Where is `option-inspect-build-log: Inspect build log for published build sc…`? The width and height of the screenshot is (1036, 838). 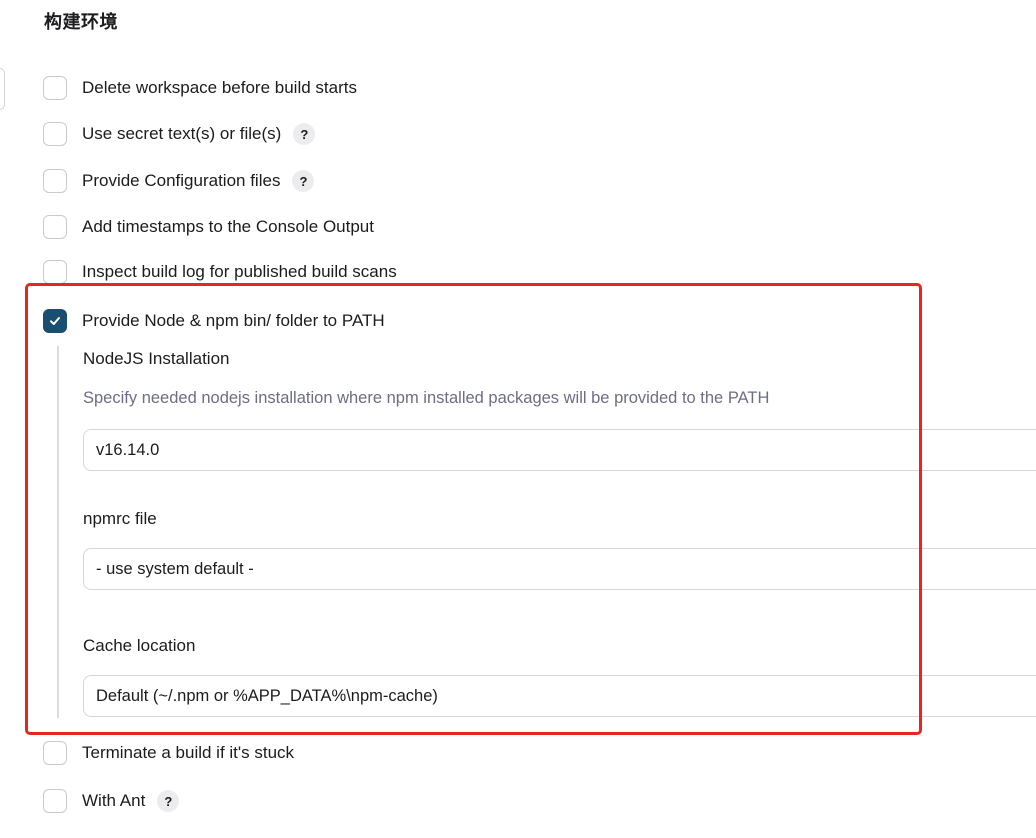 option-inspect-build-log: Inspect build log for published build sc… is located at coordinates (220, 272).